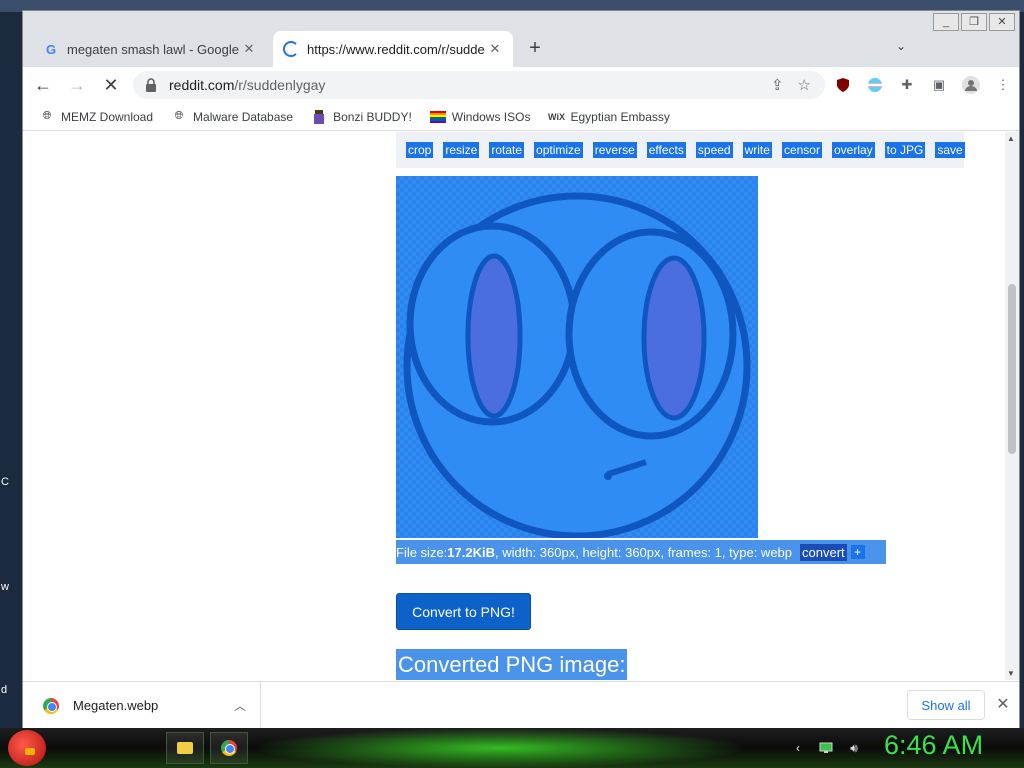 This screenshot has height=768, width=1024. I want to click on taskbar-chrome, so click(229, 748).